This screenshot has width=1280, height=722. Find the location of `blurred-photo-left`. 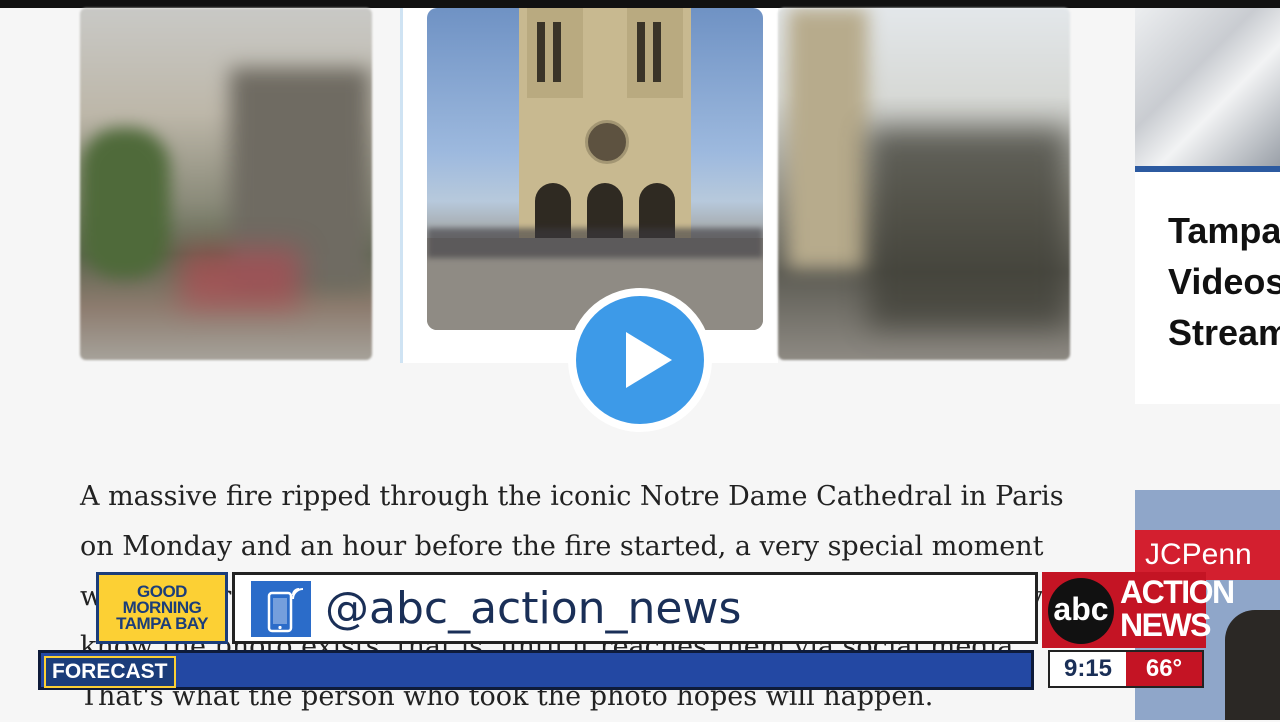

blurred-photo-left is located at coordinates (226, 184).